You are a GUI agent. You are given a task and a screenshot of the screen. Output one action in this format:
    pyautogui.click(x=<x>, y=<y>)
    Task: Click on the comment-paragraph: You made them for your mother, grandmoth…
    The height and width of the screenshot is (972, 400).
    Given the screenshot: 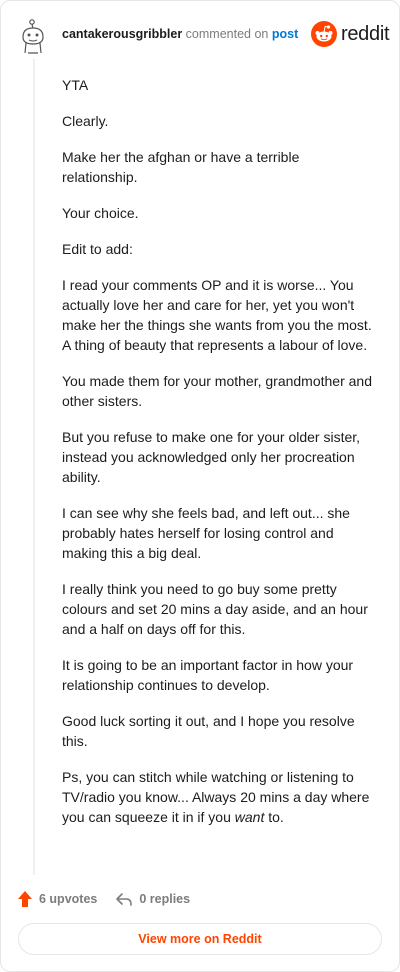 What is the action you would take?
    pyautogui.click(x=217, y=391)
    